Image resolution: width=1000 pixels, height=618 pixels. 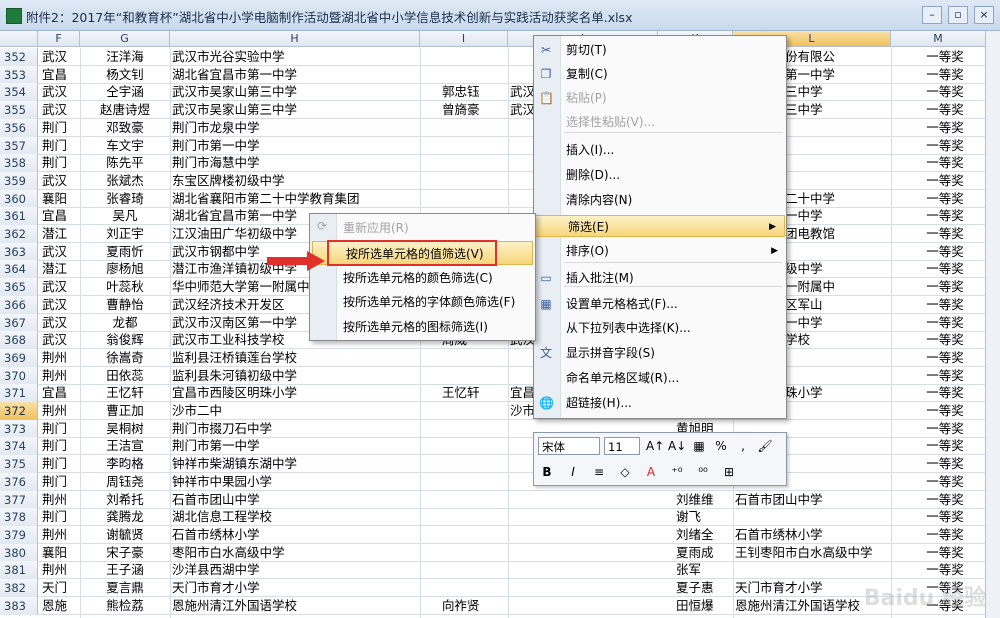 I want to click on row-header: 376, so click(x=19, y=481).